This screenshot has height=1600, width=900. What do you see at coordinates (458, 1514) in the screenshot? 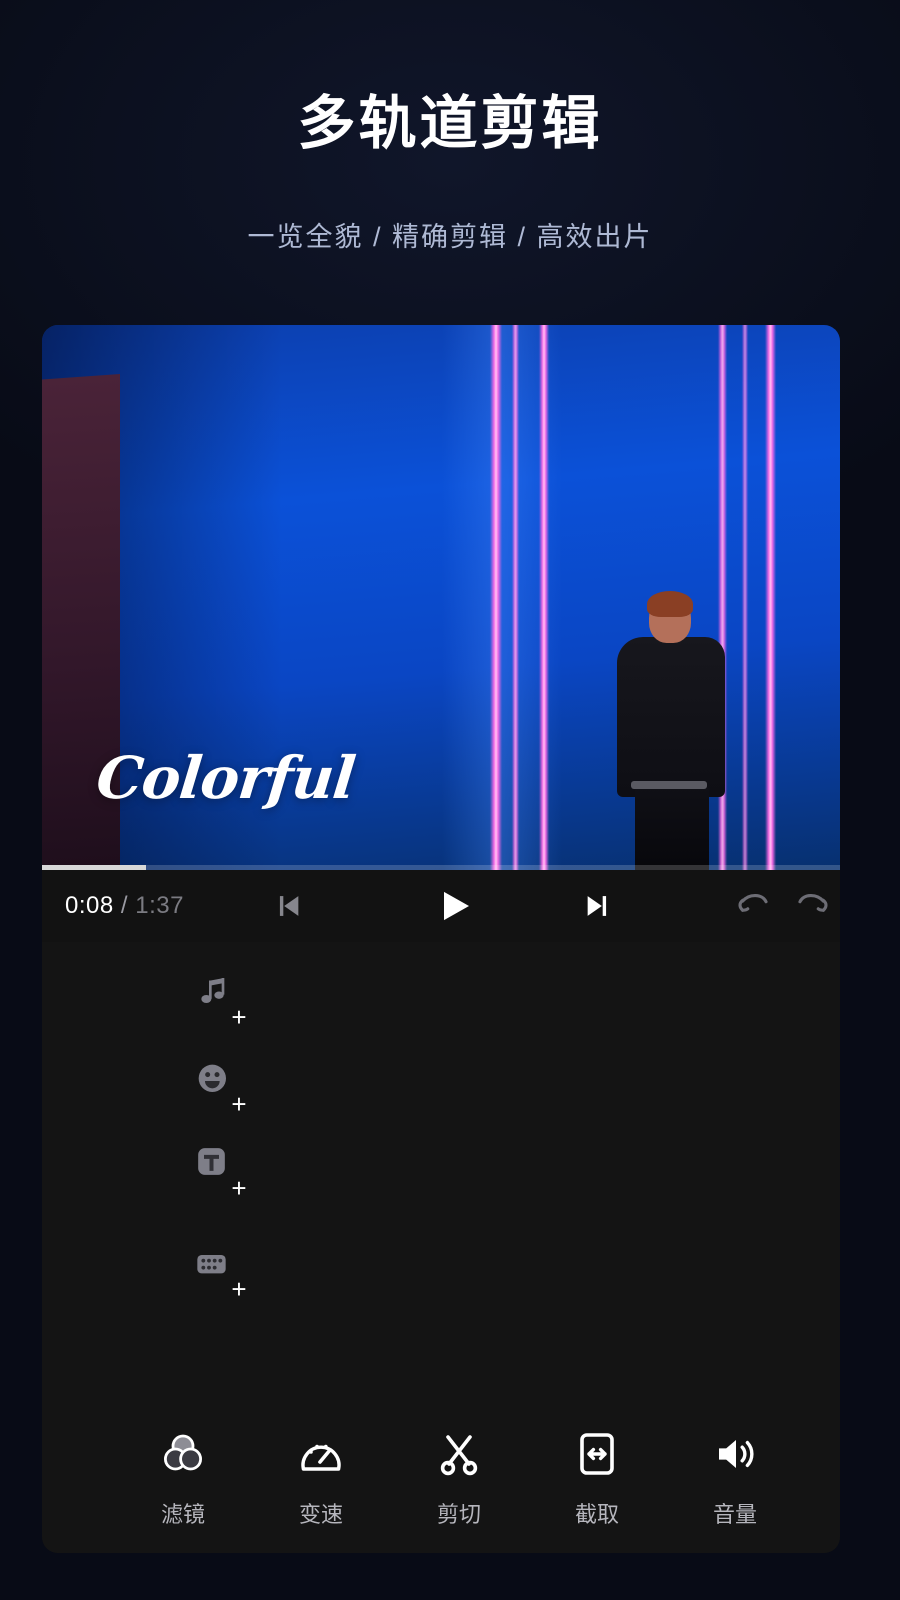
I see `tool-label: 剪切` at bounding box center [458, 1514].